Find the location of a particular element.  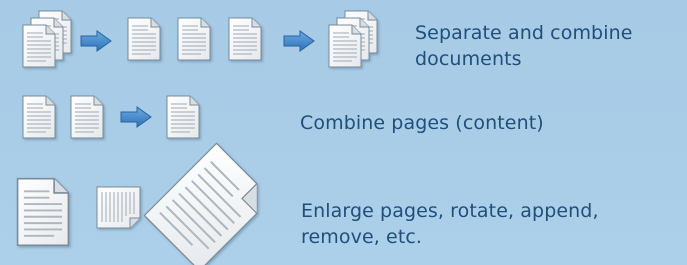

row-separate-combine is located at coordinates (200, 39).